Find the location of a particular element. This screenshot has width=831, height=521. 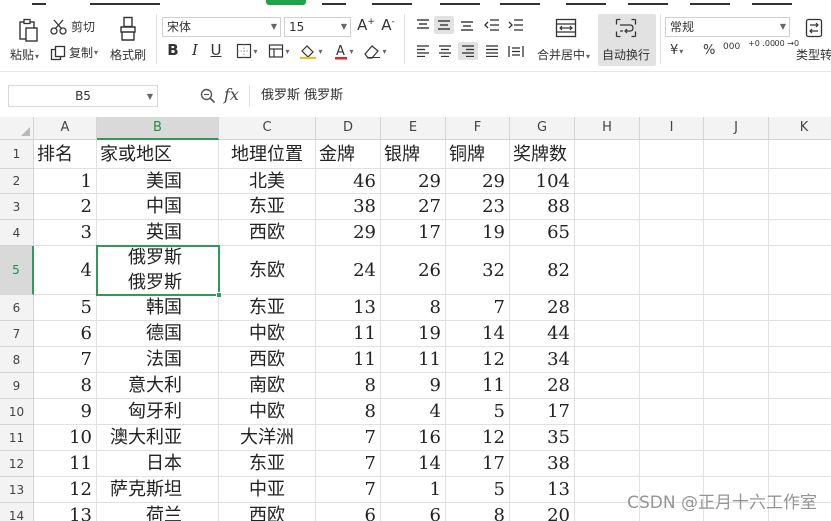

column-header-d: D is located at coordinates (348, 128).